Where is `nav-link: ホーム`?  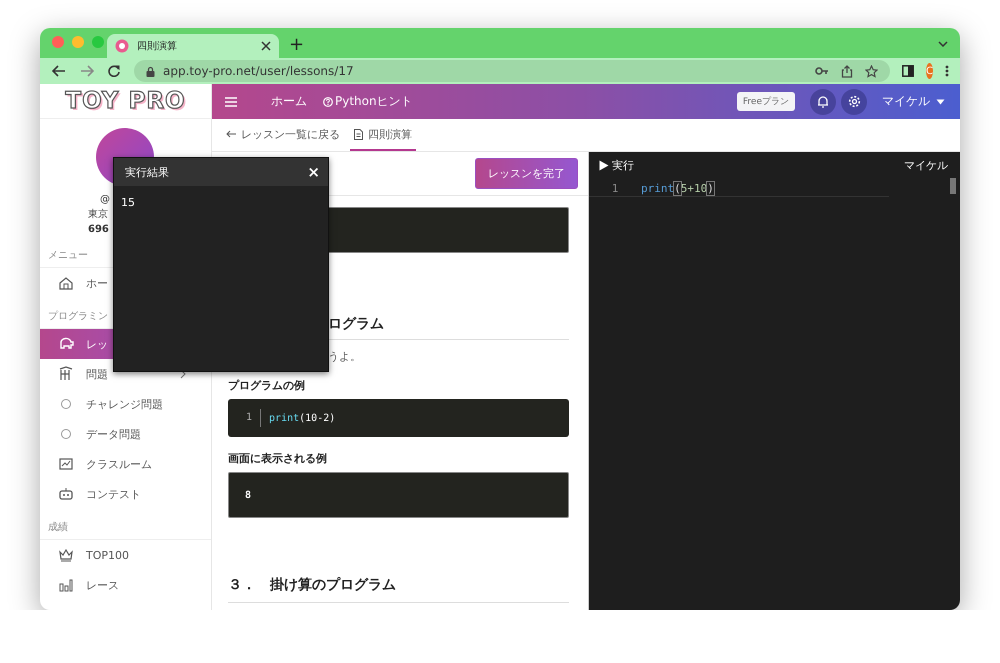
nav-link: ホーム is located at coordinates (289, 101).